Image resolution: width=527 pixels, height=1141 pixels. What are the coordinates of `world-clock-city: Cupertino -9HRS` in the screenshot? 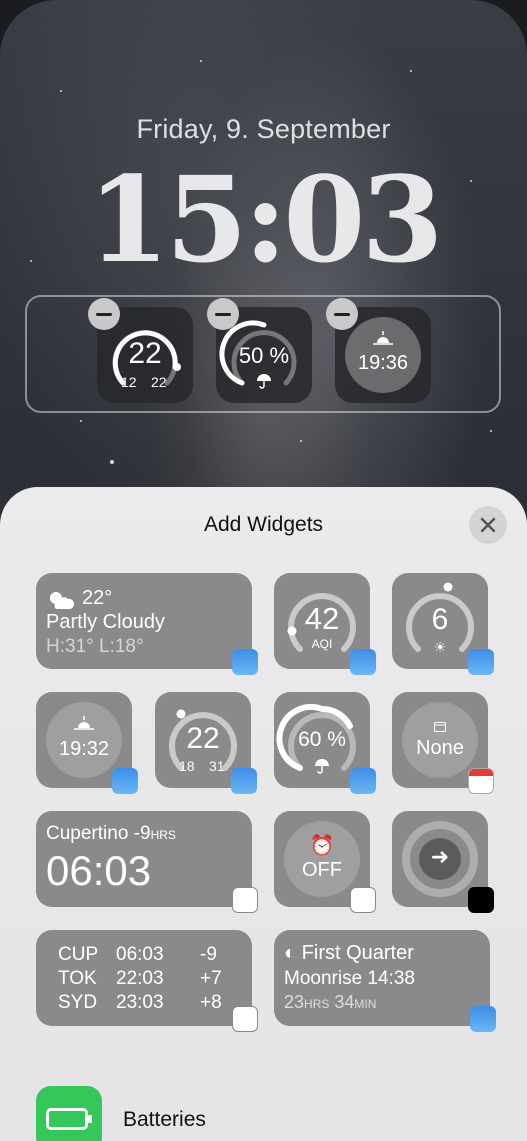 It's located at (111, 833).